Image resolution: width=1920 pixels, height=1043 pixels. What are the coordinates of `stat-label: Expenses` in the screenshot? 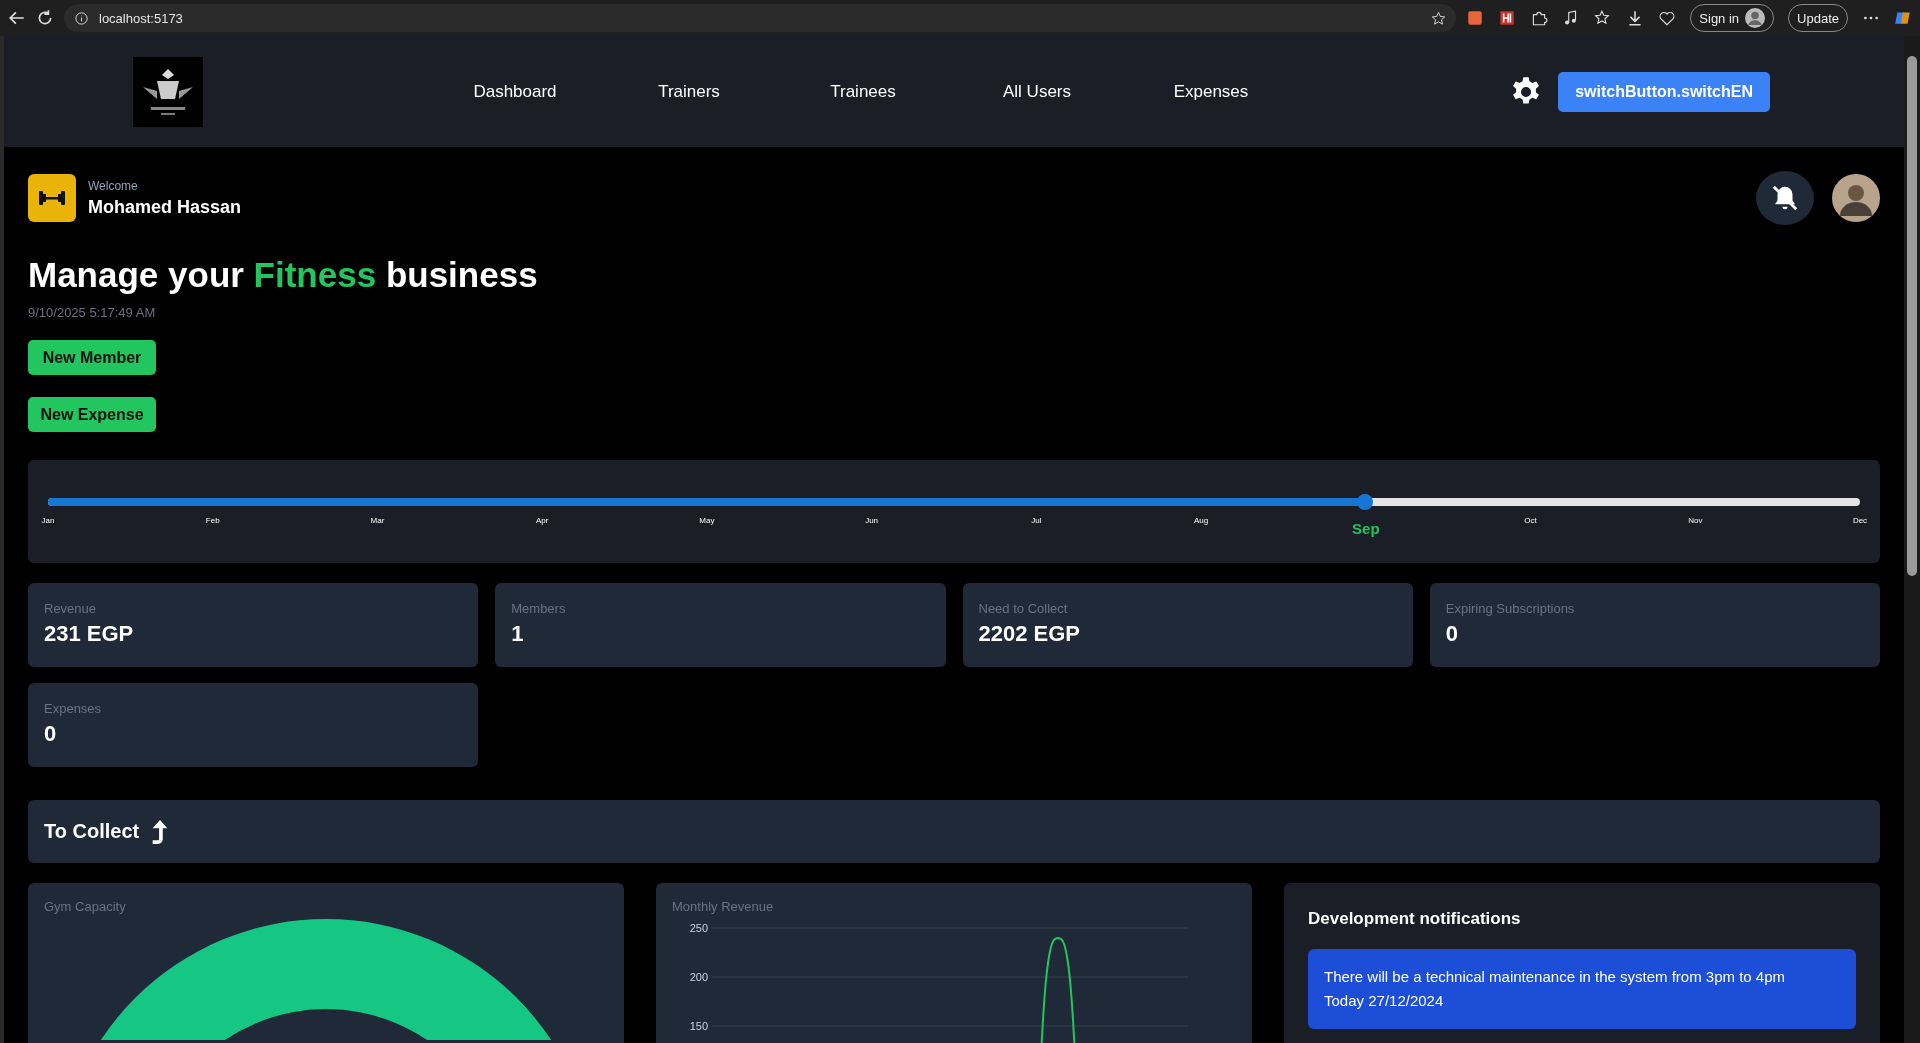 It's located at (73, 708).